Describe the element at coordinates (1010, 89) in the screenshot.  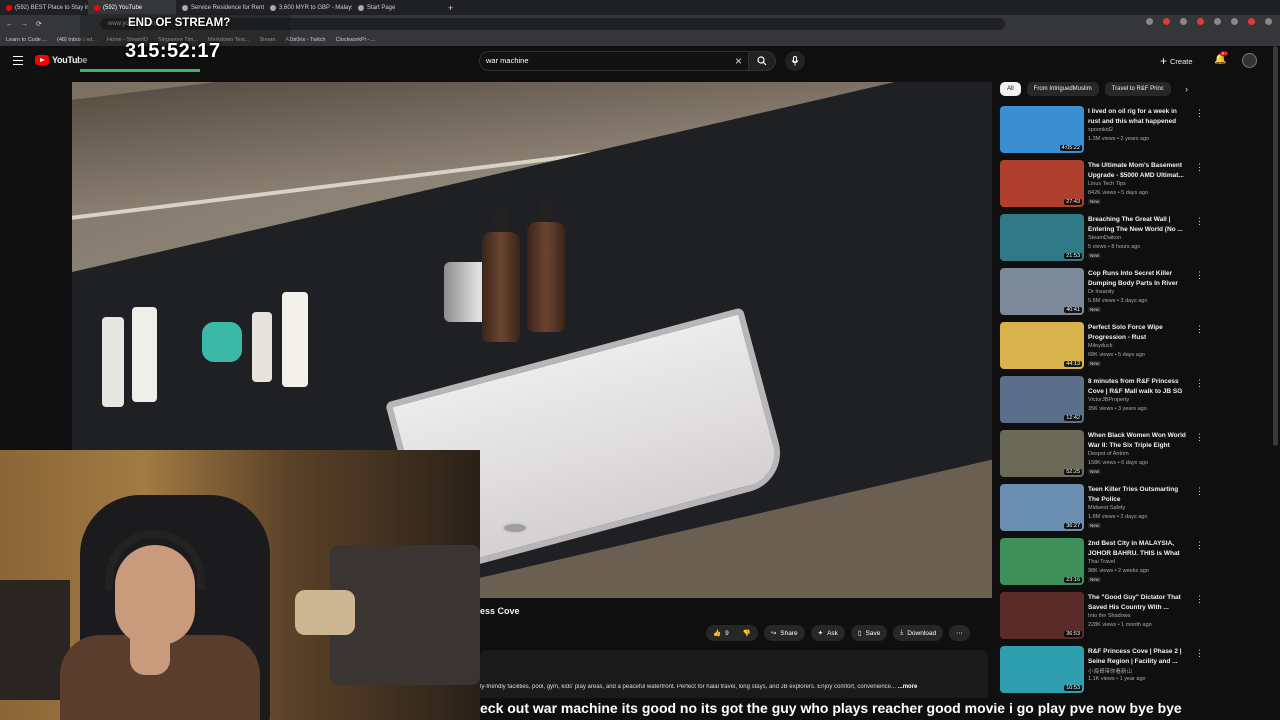
I see `filter-chip: All` at that location.